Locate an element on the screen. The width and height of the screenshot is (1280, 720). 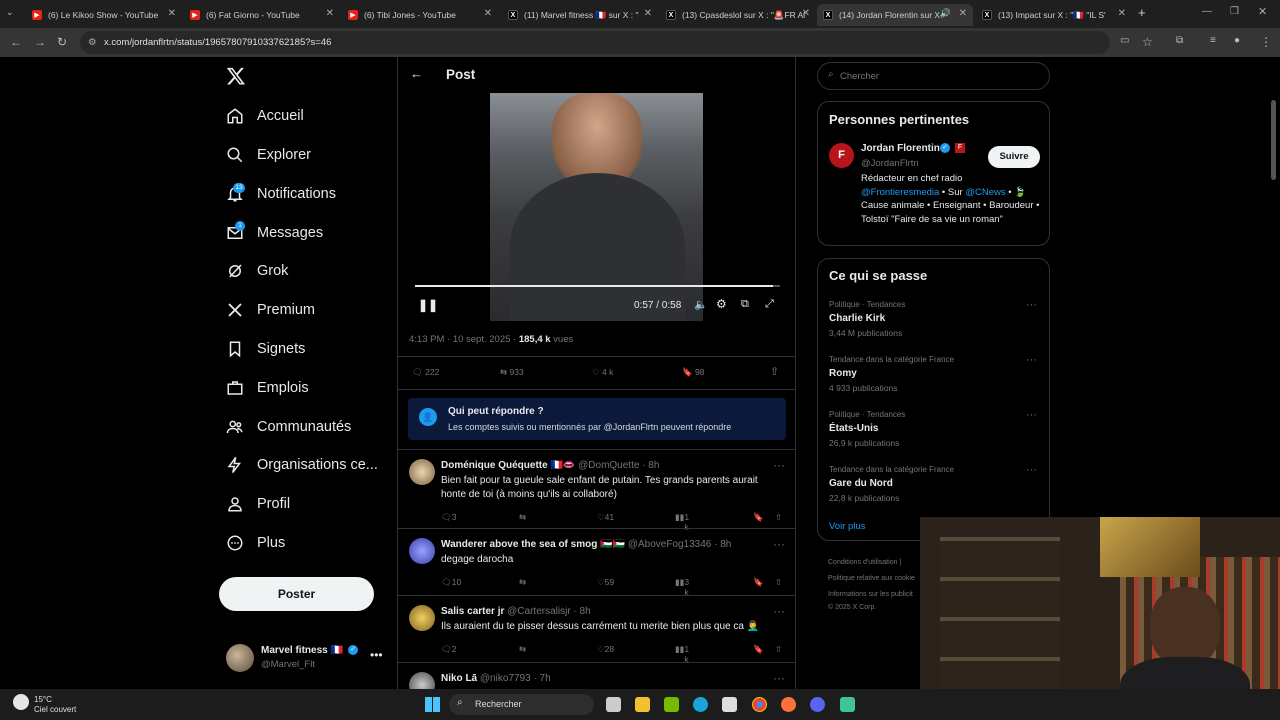
search-box: ⌕ Chercher is located at coordinates (933, 76).